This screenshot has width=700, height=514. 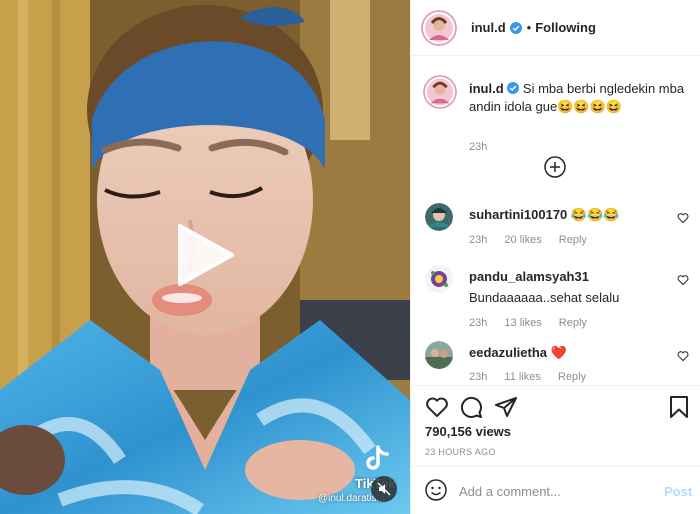 I want to click on share-icon, so click(x=506, y=407).